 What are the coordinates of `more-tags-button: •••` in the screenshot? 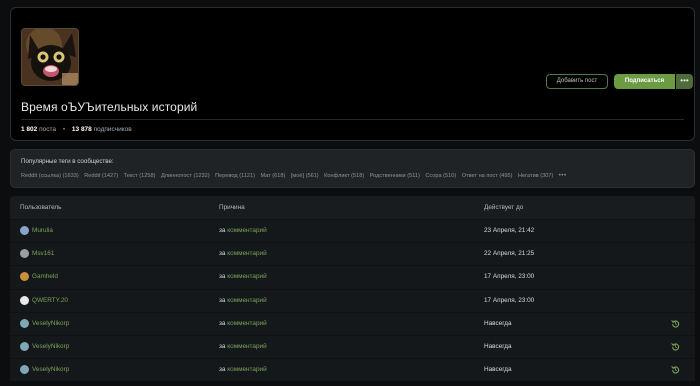 It's located at (563, 176).